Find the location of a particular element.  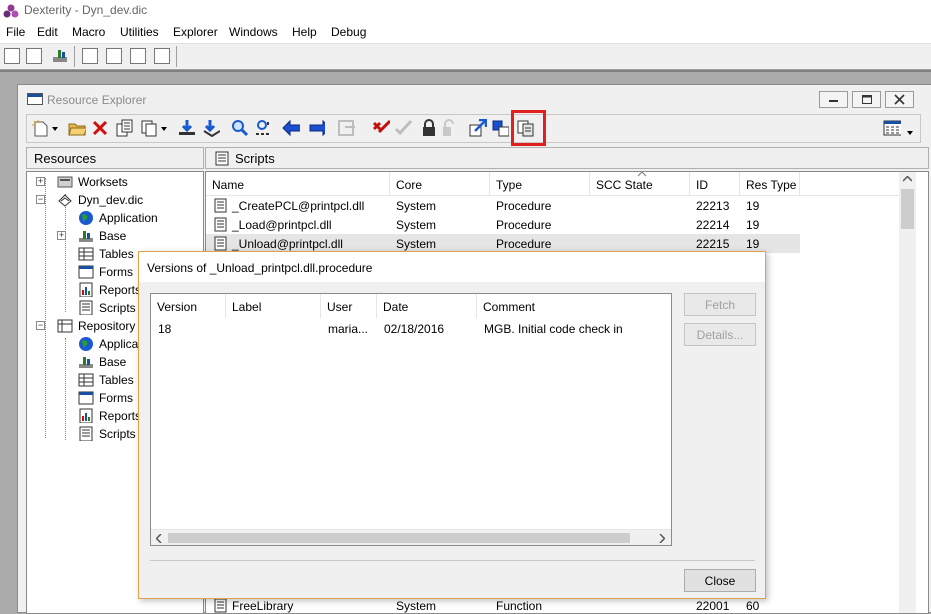

sort-ascending-icon is located at coordinates (642, 174).